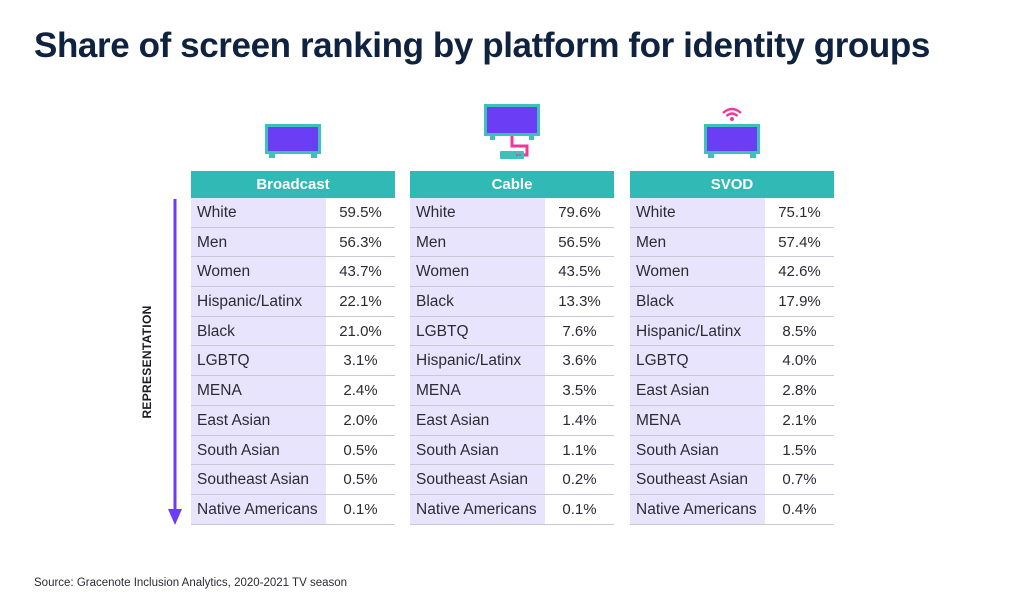  Describe the element at coordinates (293, 302) in the screenshot. I see `table-row: Hispanic/Latinx 22.1%` at that location.